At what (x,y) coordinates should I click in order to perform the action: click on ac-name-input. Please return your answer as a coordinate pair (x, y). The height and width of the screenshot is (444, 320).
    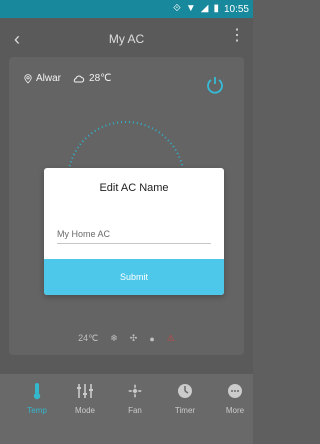
    Looking at the image, I should click on (134, 234).